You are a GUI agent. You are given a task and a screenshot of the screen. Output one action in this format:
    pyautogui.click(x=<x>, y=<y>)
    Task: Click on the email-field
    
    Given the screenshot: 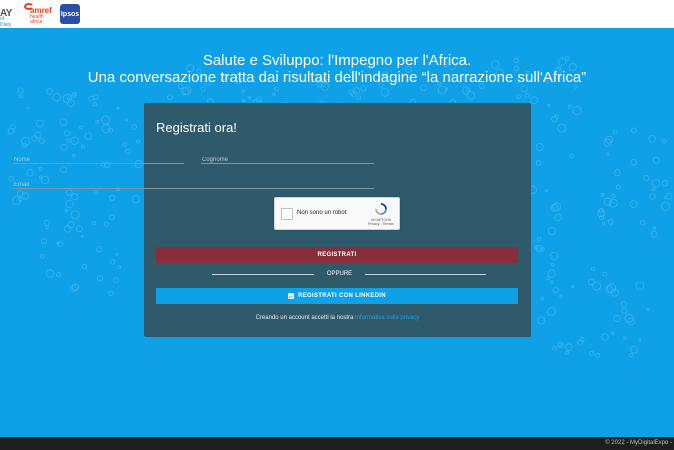 What is the action you would take?
    pyautogui.click(x=193, y=182)
    